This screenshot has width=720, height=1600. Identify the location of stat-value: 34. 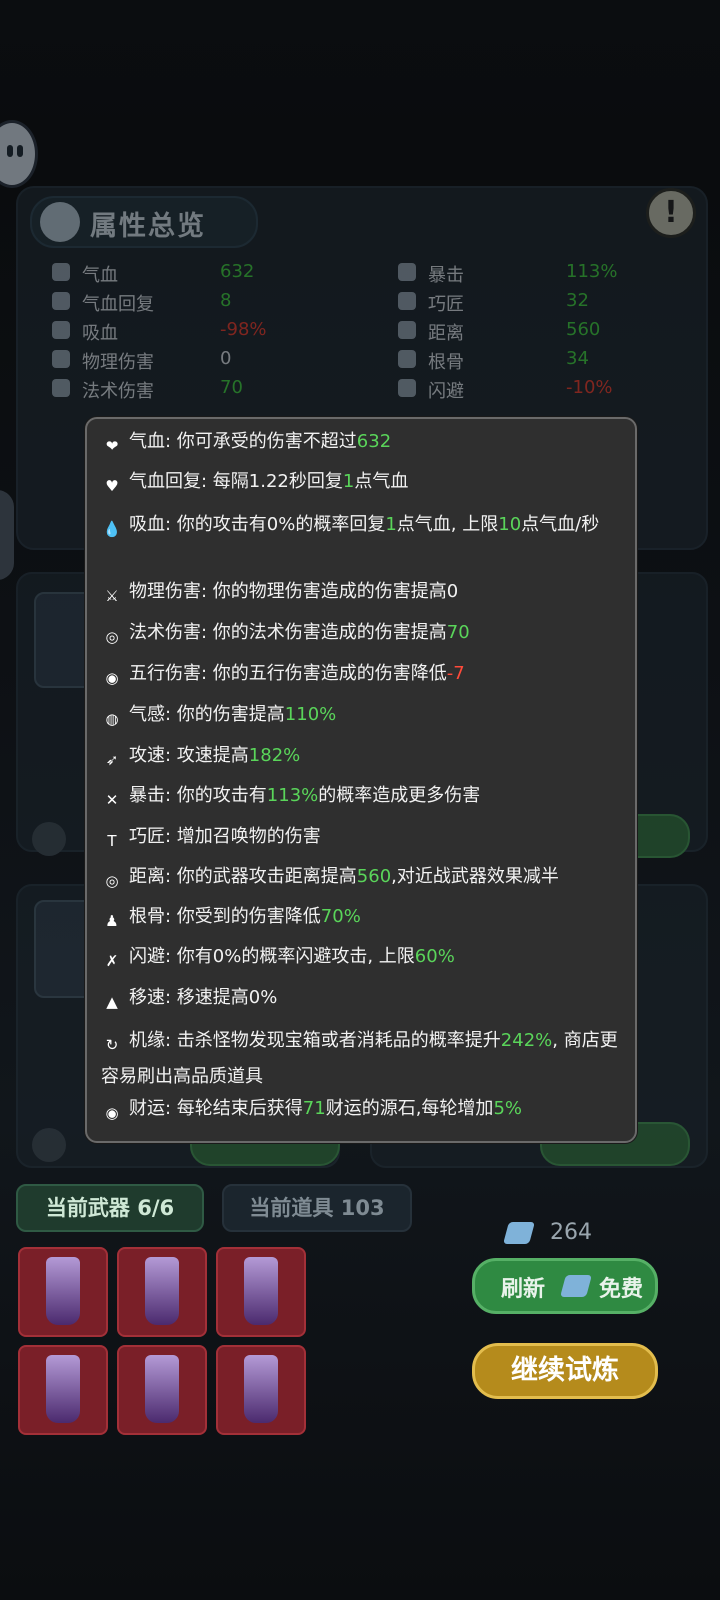
(577, 358).